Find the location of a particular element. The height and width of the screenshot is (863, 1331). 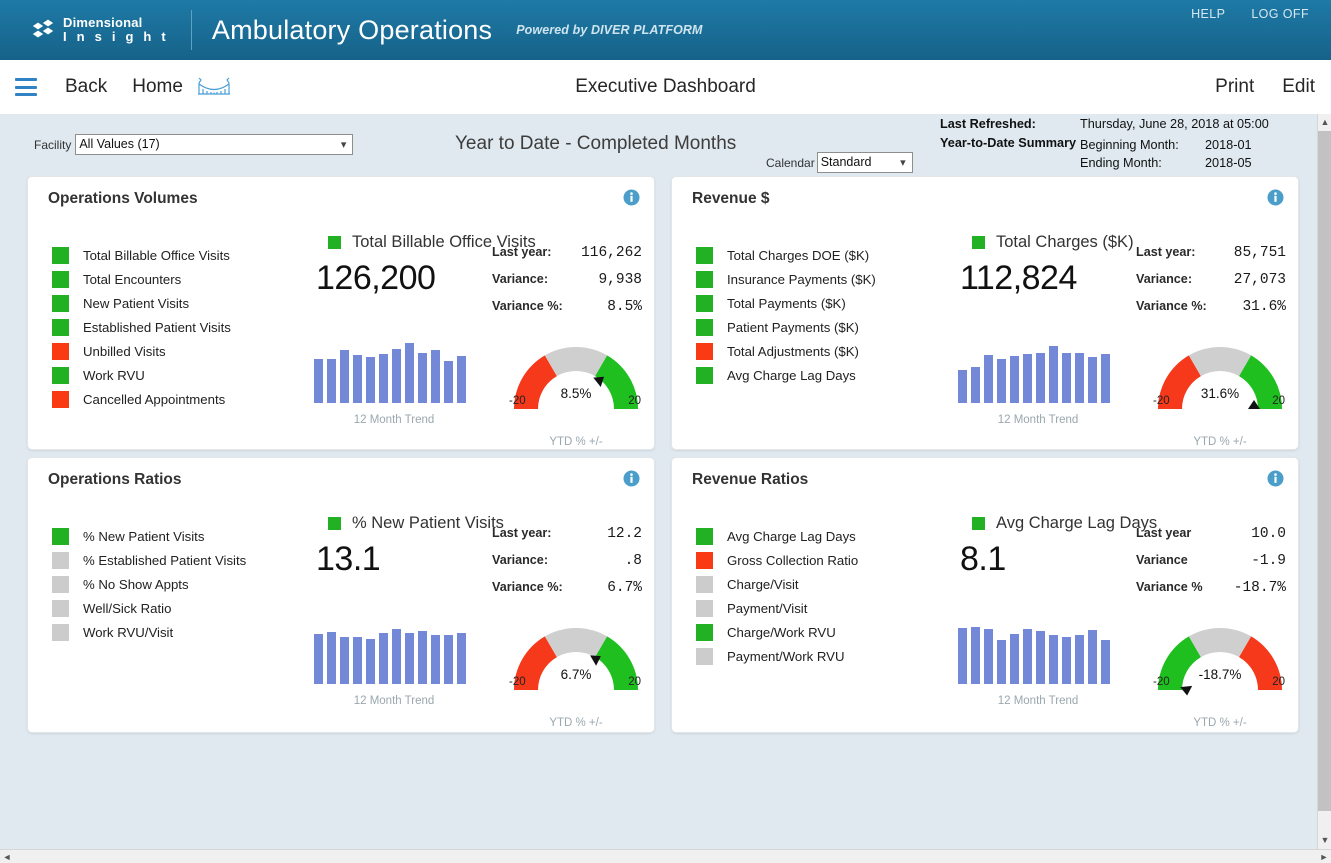

calendar-select: Standard is located at coordinates (864, 162).